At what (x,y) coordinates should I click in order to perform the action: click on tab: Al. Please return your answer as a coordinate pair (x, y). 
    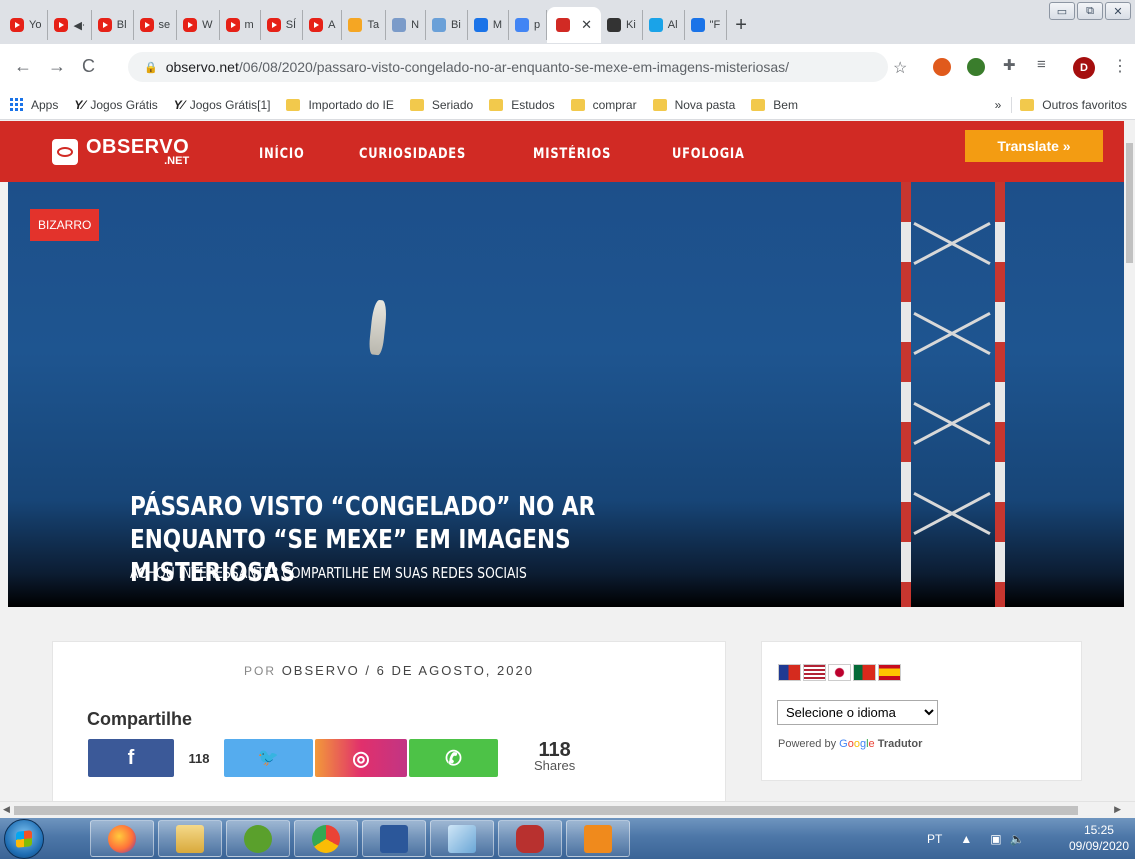
    Looking at the image, I should click on (664, 25).